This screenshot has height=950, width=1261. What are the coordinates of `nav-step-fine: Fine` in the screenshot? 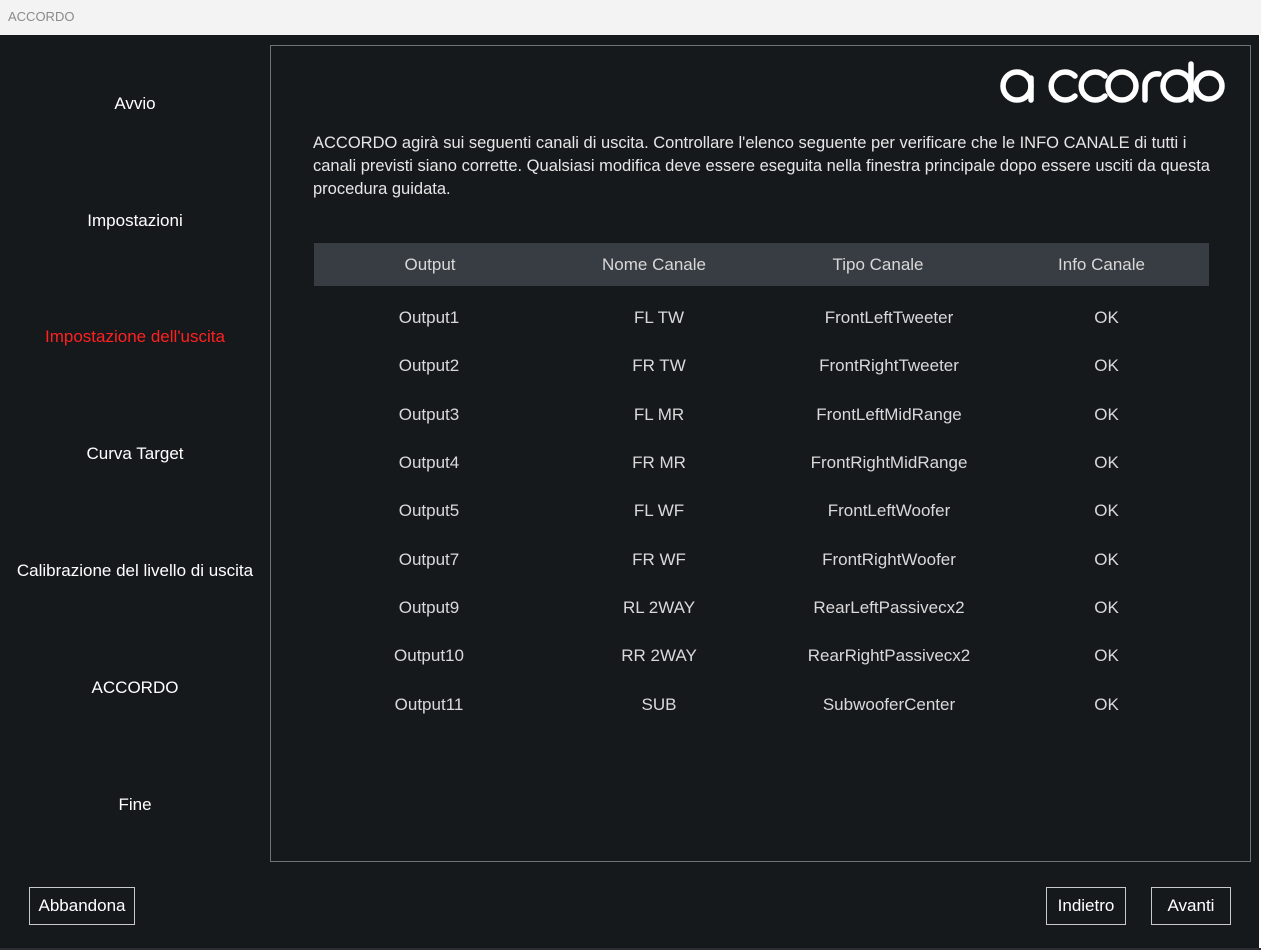 It's located at (135, 805).